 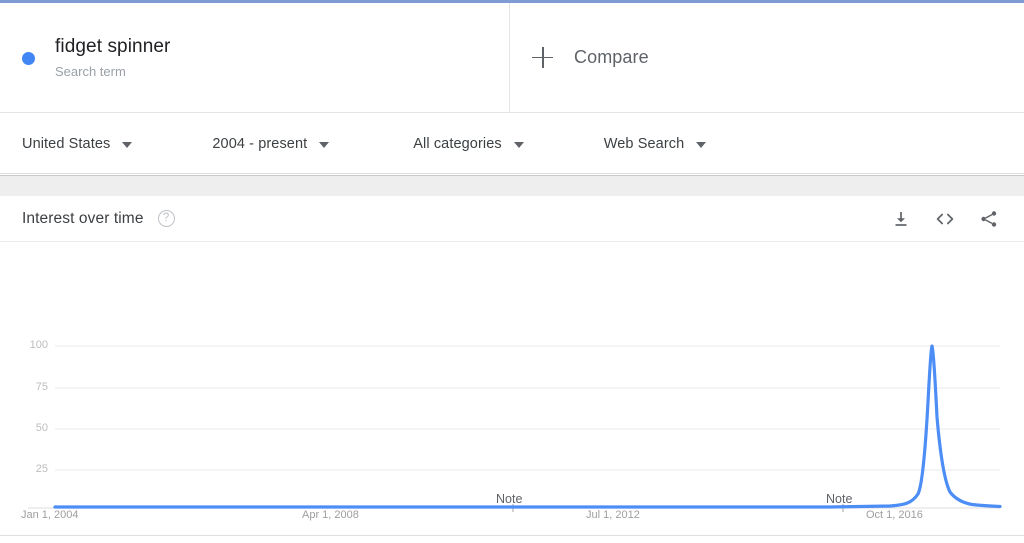 I want to click on share-icon, so click(x=989, y=219).